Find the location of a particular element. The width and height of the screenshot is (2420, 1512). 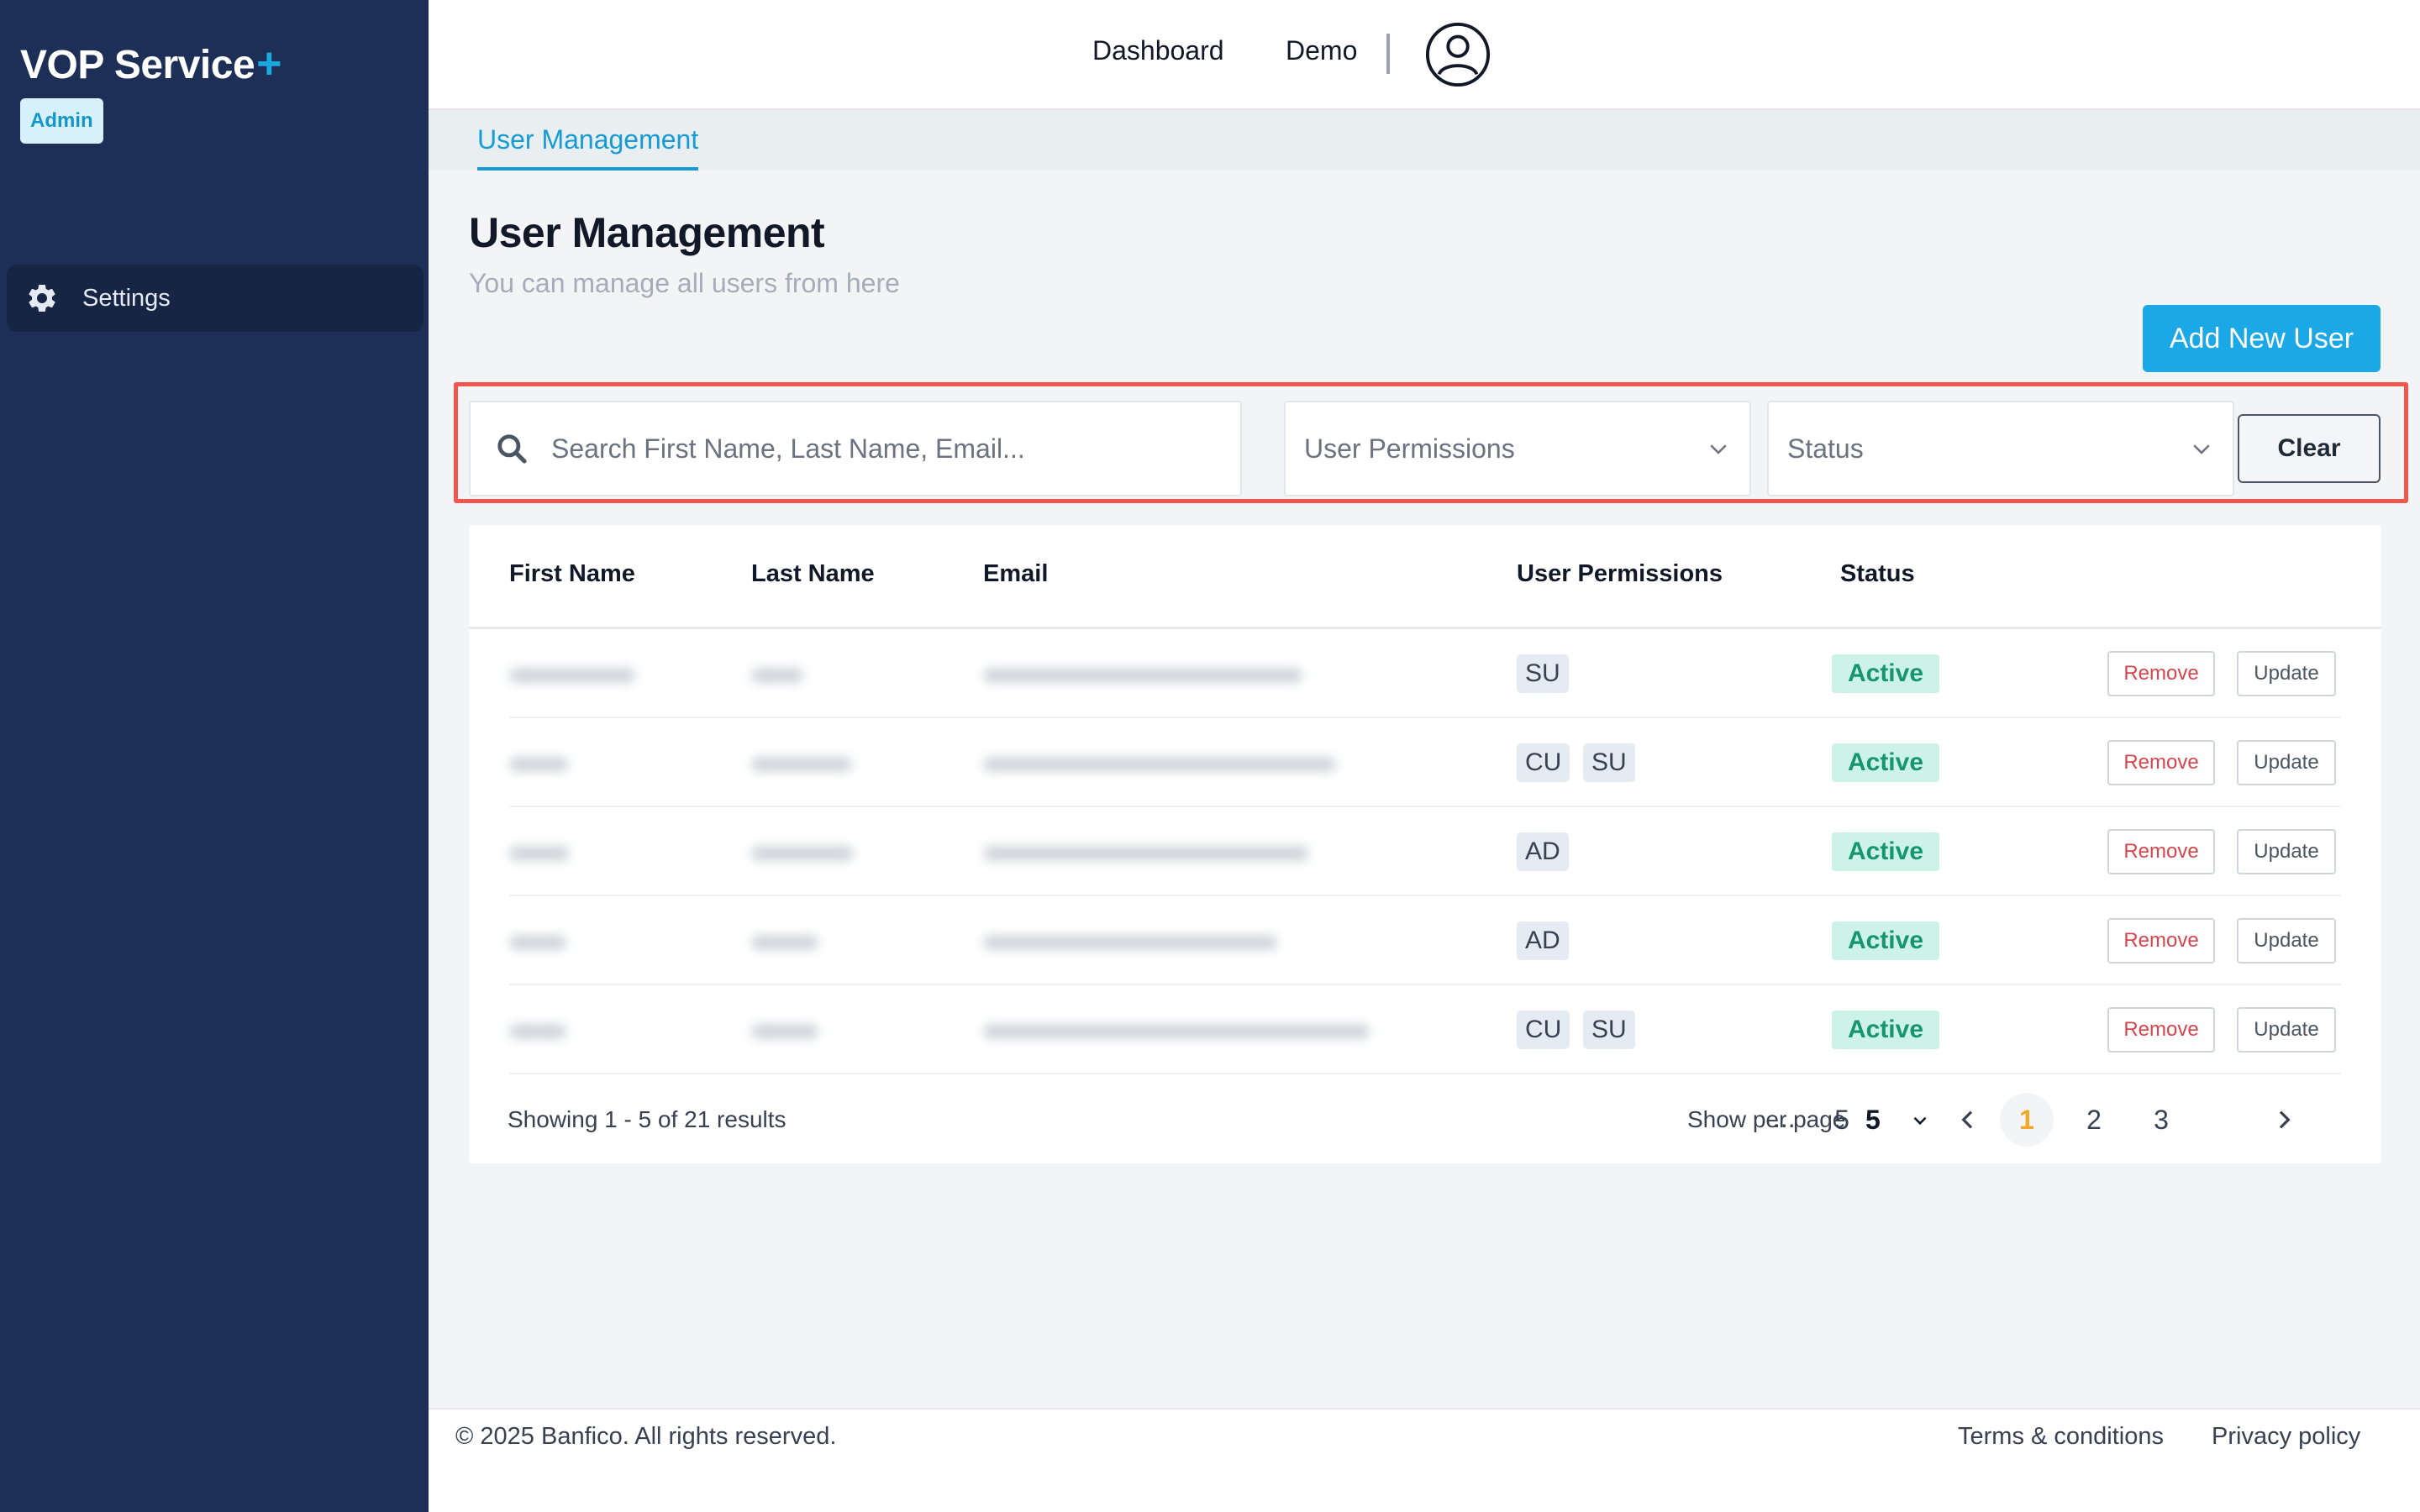

tab-strip: User Management is located at coordinates (1424, 140).